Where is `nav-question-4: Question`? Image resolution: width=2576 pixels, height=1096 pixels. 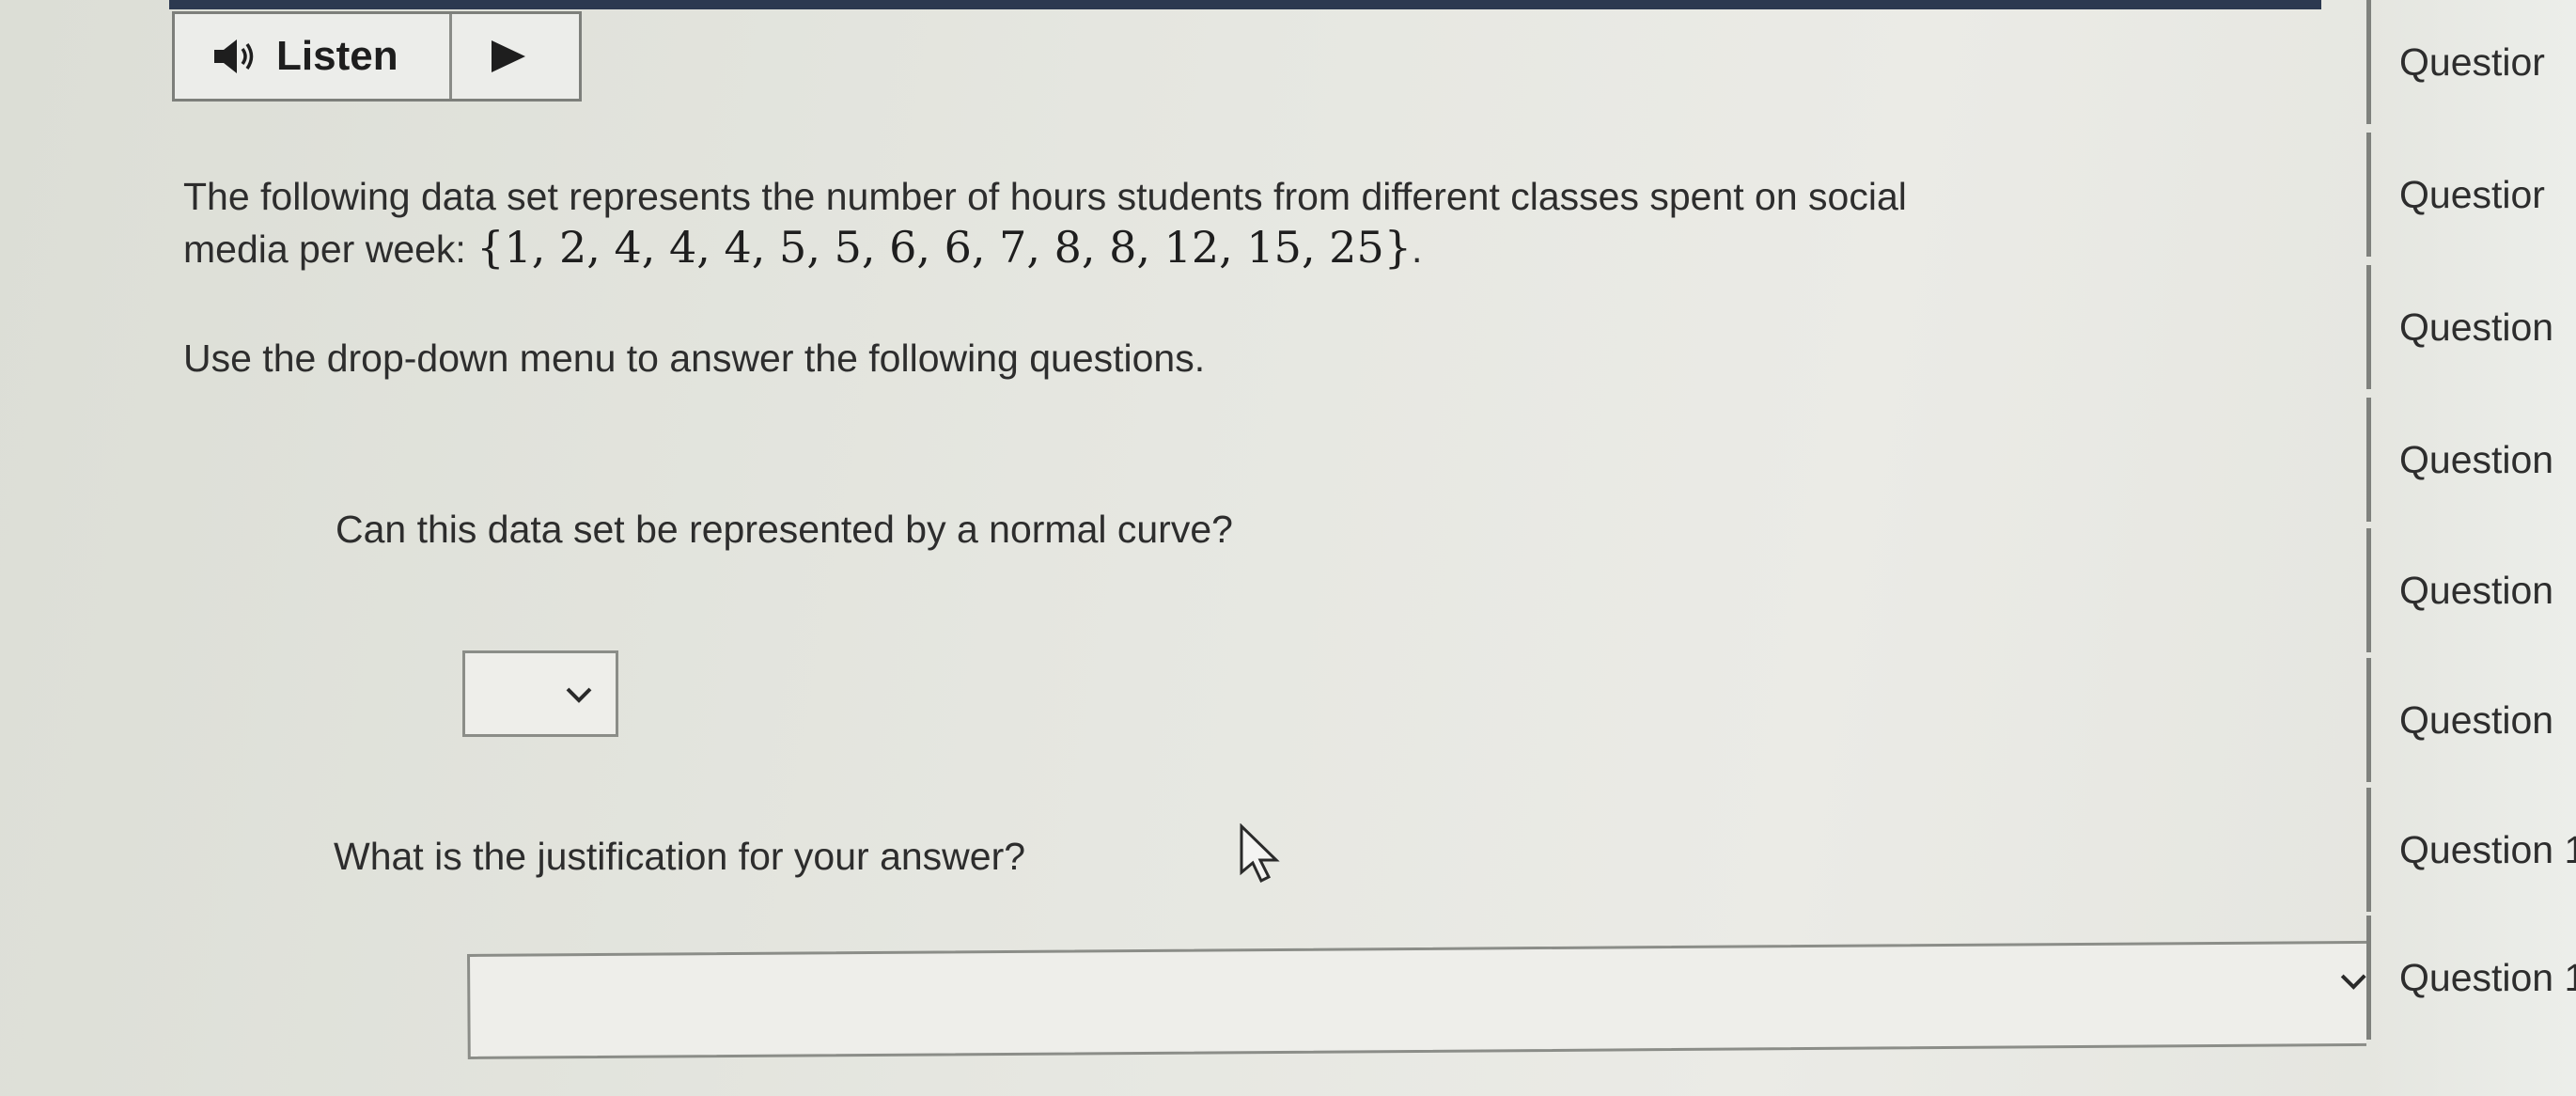
nav-question-4: Question is located at coordinates (2471, 460).